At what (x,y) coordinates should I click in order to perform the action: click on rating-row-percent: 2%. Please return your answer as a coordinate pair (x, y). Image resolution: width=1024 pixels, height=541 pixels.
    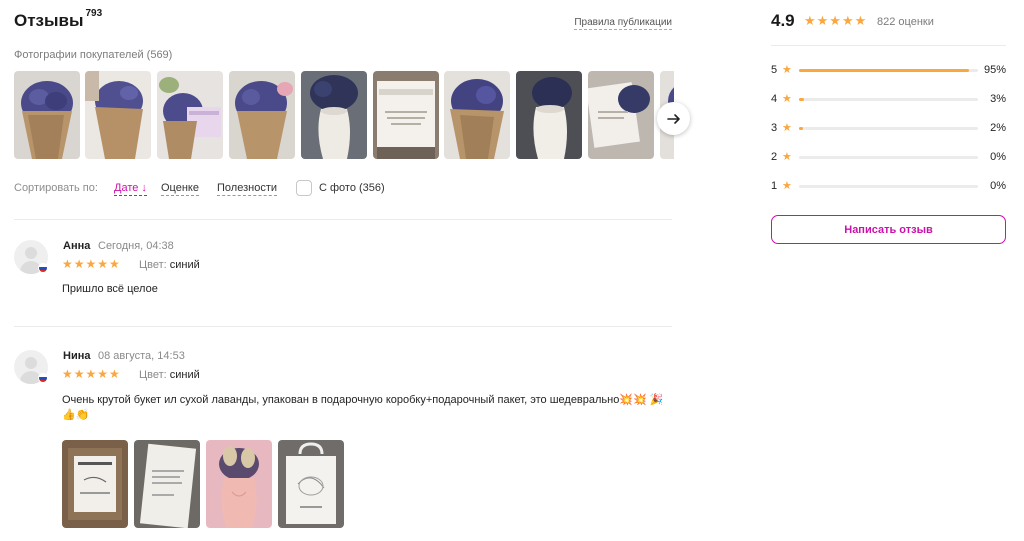
    Looking at the image, I should click on (998, 128).